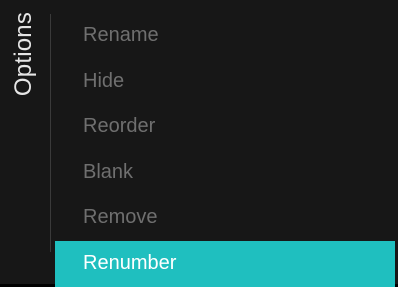 The image size is (398, 287). Describe the element at coordinates (225, 36) in the screenshot. I see `menu-item-rename: Rename` at that location.